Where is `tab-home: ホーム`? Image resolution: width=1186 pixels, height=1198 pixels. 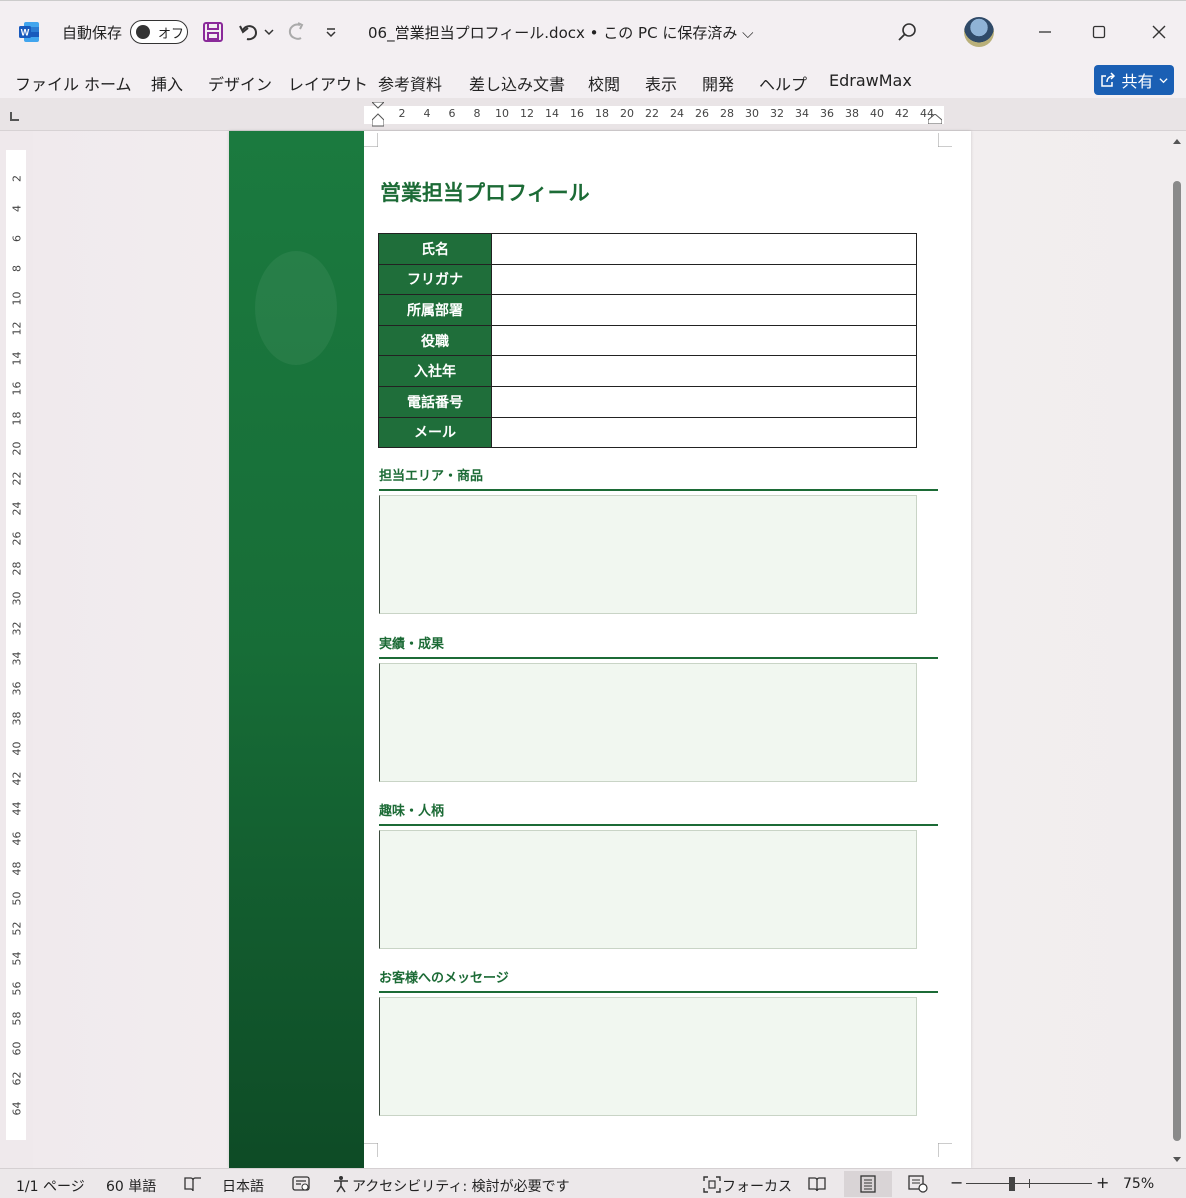 tab-home: ホーム is located at coordinates (108, 83).